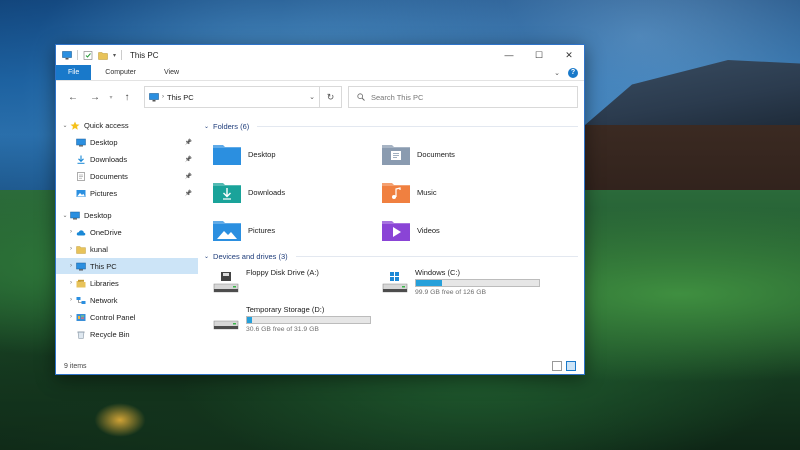 Image resolution: width=800 pixels, height=450 pixels. I want to click on address-history-chevron-icon: ⌄, so click(312, 97).